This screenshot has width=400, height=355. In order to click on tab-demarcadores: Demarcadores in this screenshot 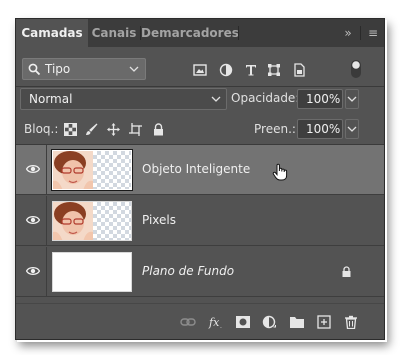, I will do `click(190, 33)`.